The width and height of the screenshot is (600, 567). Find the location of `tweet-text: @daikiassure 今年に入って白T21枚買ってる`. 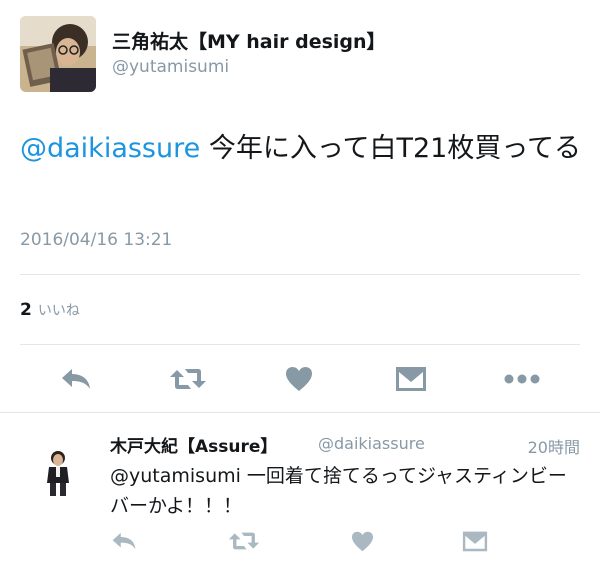

tweet-text: @daikiassure 今年に入って白T21枚買ってる is located at coordinates (305, 148).